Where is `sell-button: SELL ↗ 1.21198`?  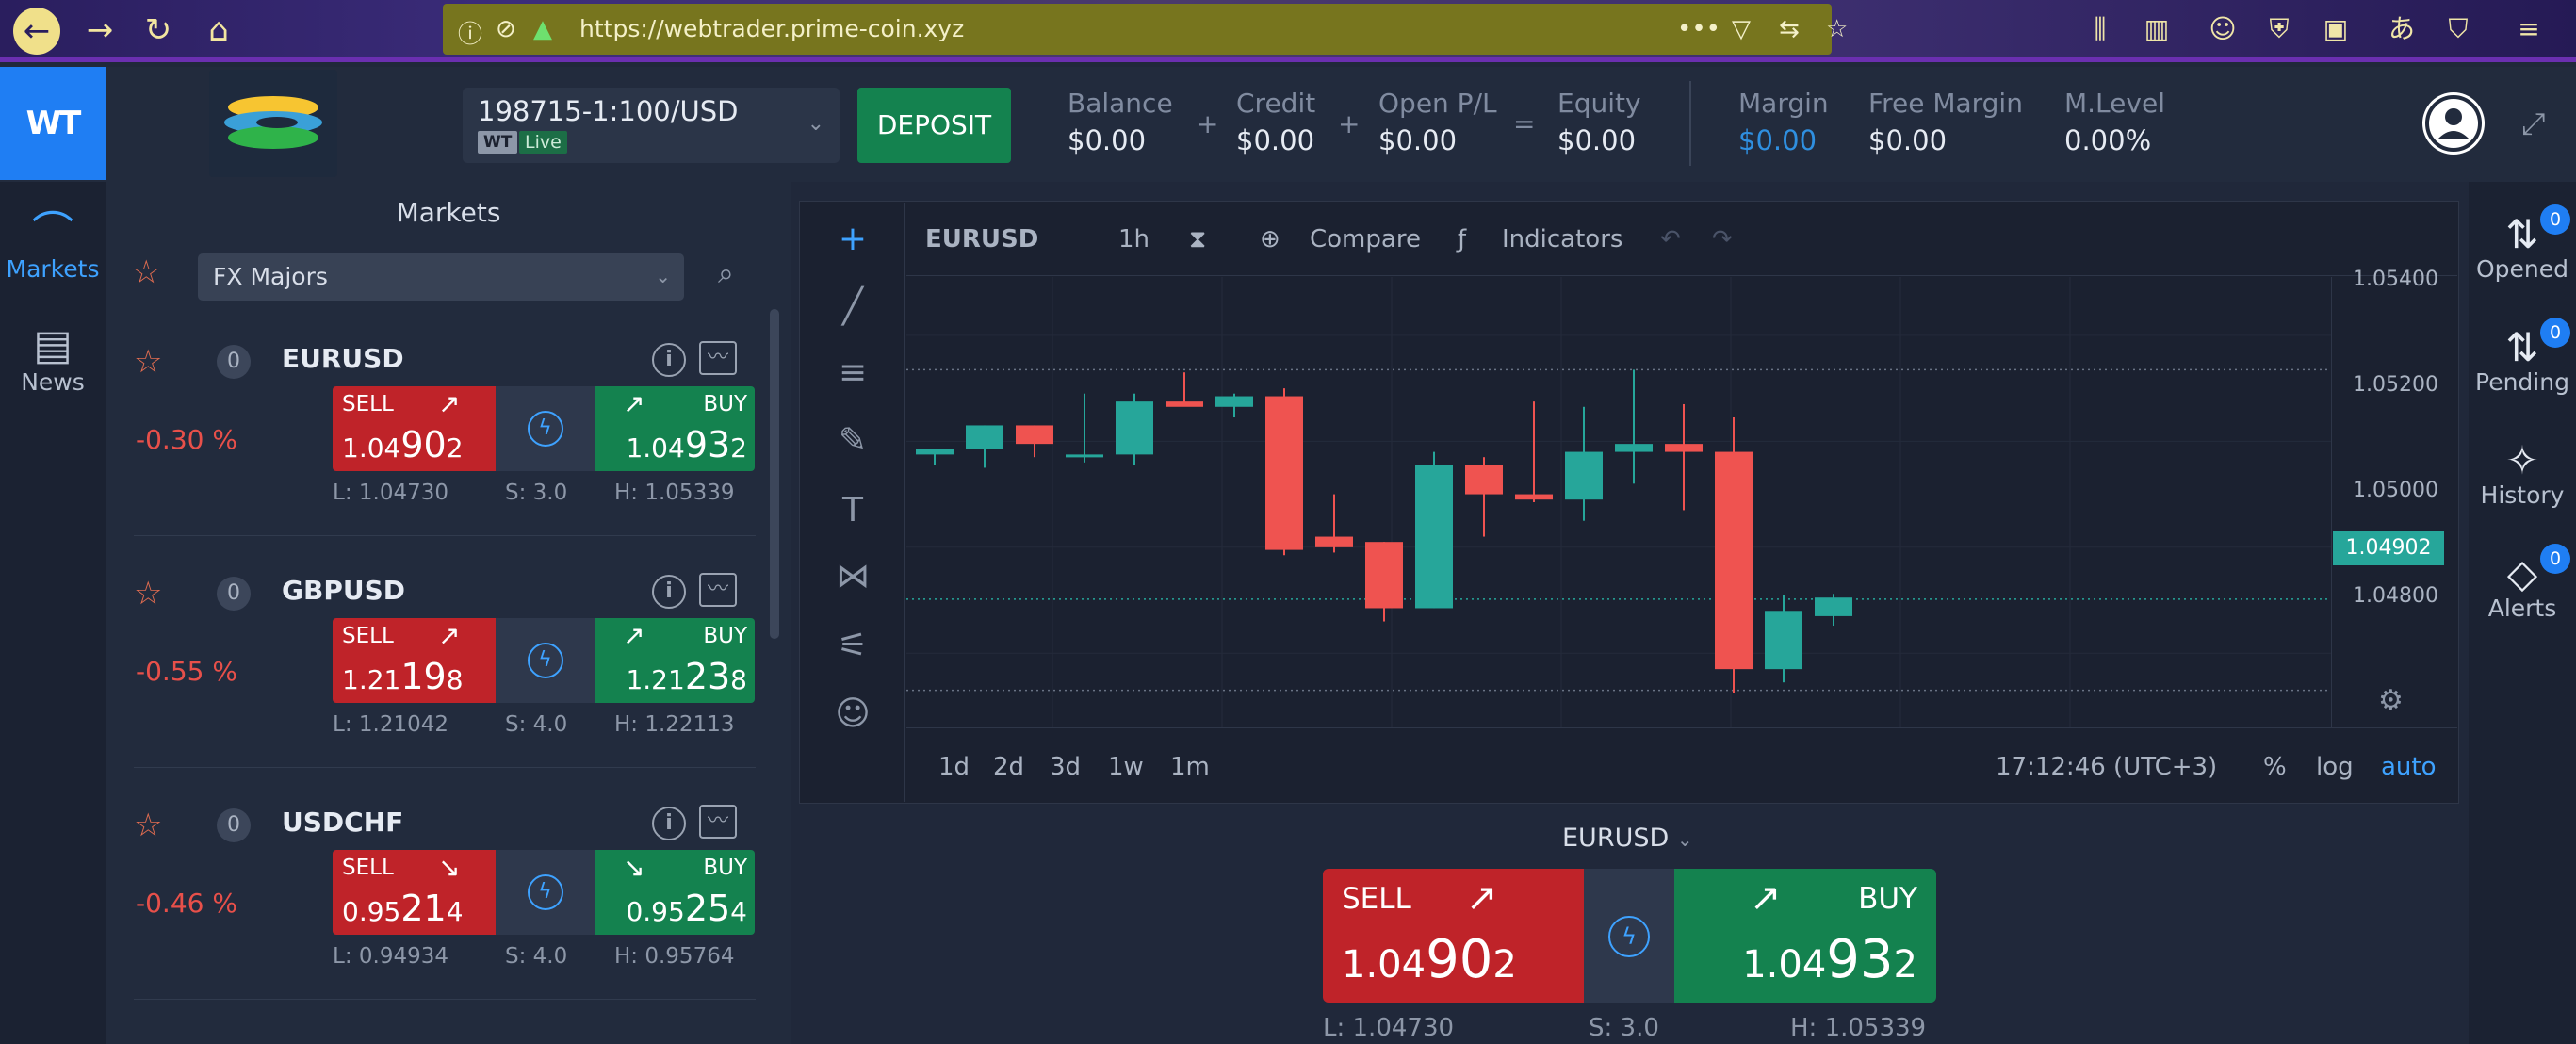
sell-button: SELL ↗ 1.21198 is located at coordinates (414, 660).